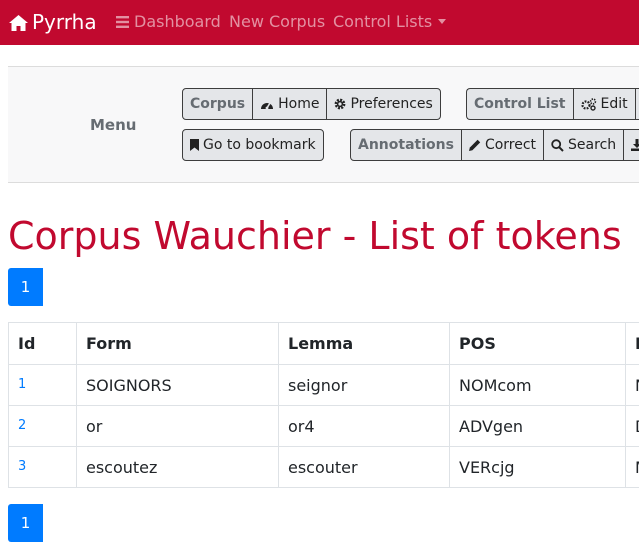 The width and height of the screenshot is (639, 542). I want to click on nav-new-corpus-label: New Corpus, so click(277, 21).